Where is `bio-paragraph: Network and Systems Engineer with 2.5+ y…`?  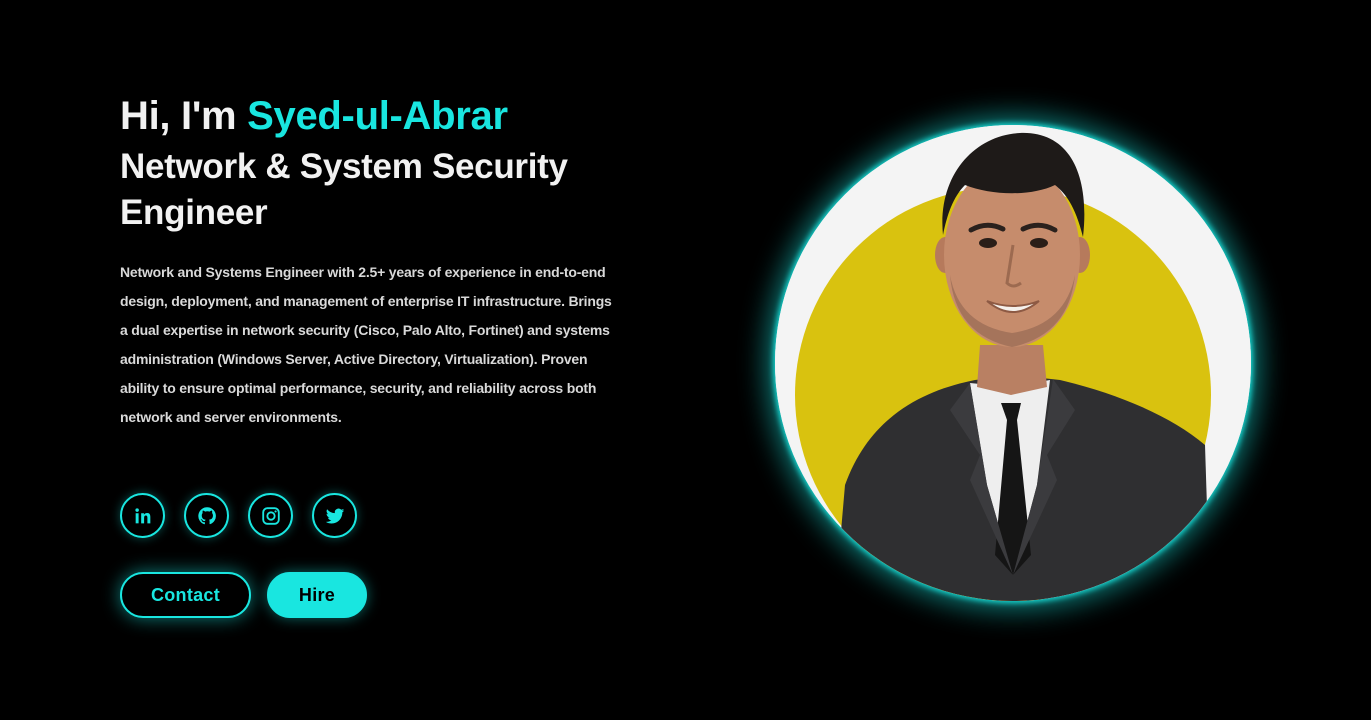
bio-paragraph: Network and Systems Engineer with 2.5+ y… is located at coordinates (366, 344).